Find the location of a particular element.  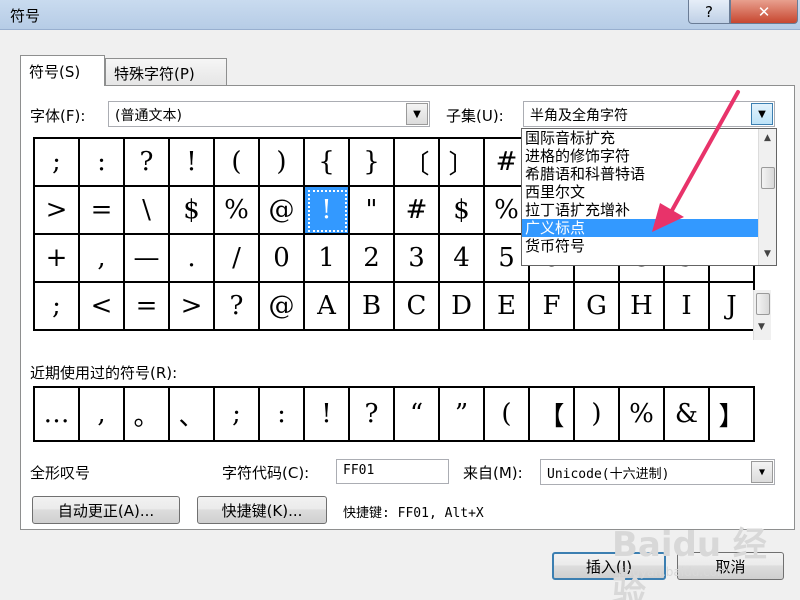

watermark-url: jingyan.baidu.com is located at coordinates (673, 572).